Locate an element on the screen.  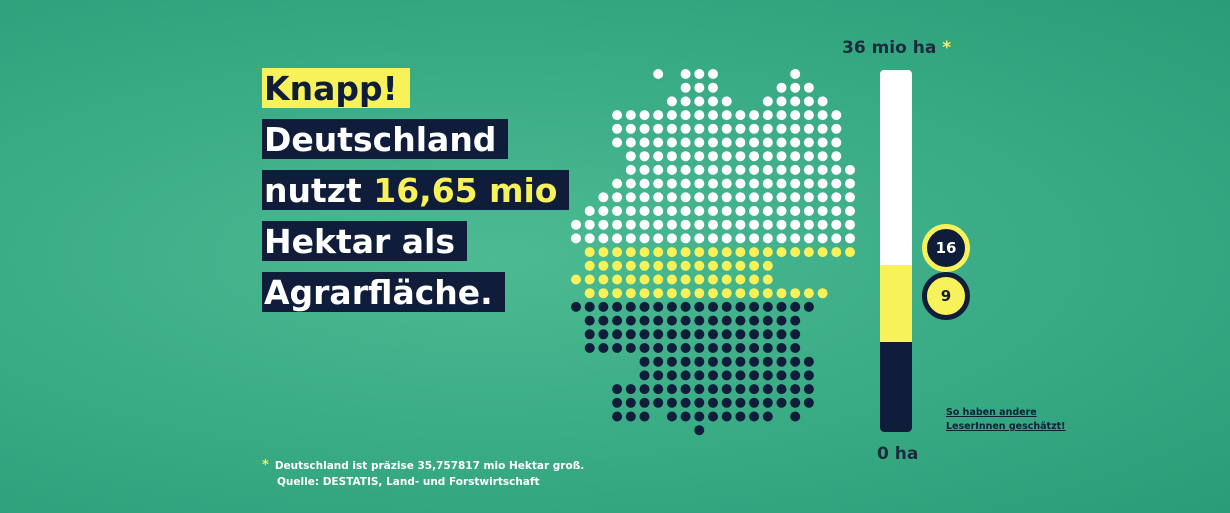
other-readers-link: So haben andere LeserInnen geschätzt! is located at coordinates (1006, 420).